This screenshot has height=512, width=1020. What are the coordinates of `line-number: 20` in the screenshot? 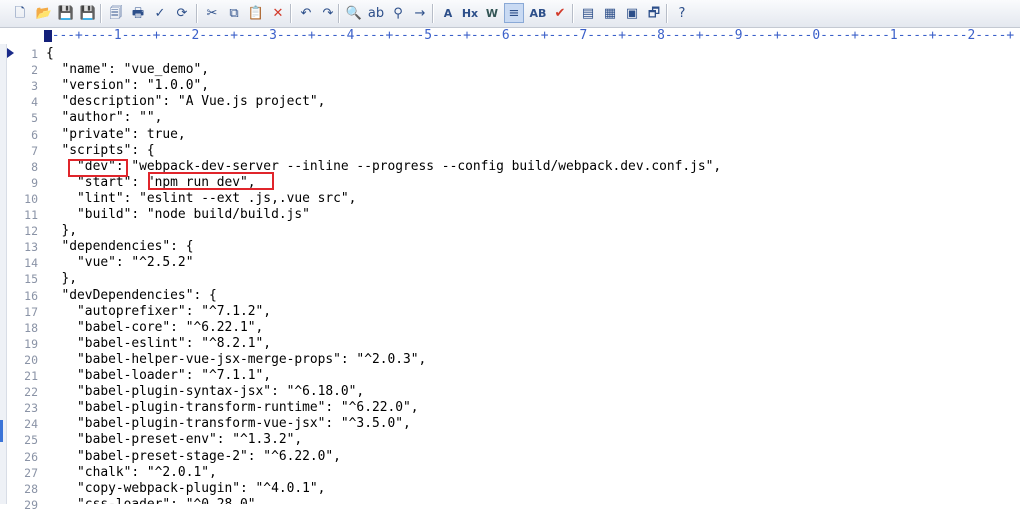 It's located at (31, 359).